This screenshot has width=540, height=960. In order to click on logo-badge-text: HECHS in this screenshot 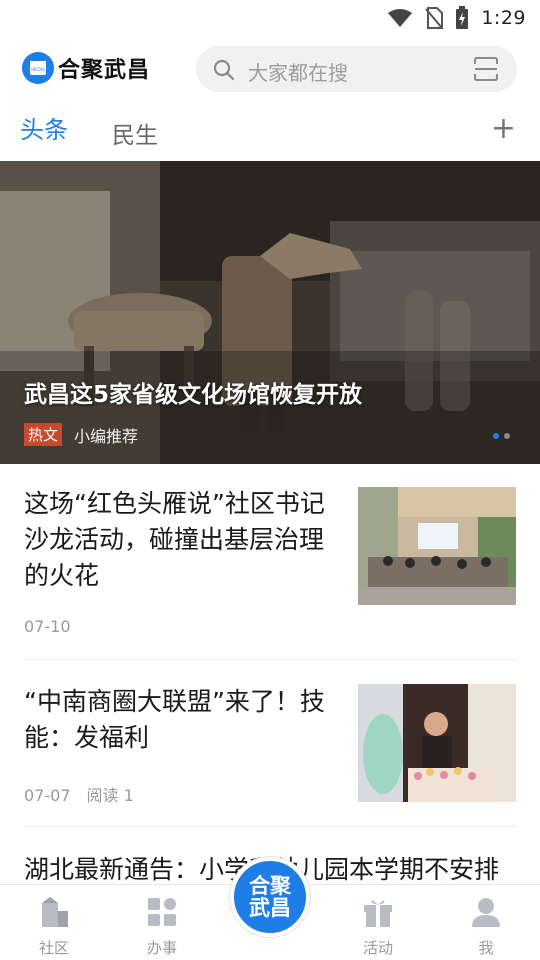, I will do `click(38, 69)`.